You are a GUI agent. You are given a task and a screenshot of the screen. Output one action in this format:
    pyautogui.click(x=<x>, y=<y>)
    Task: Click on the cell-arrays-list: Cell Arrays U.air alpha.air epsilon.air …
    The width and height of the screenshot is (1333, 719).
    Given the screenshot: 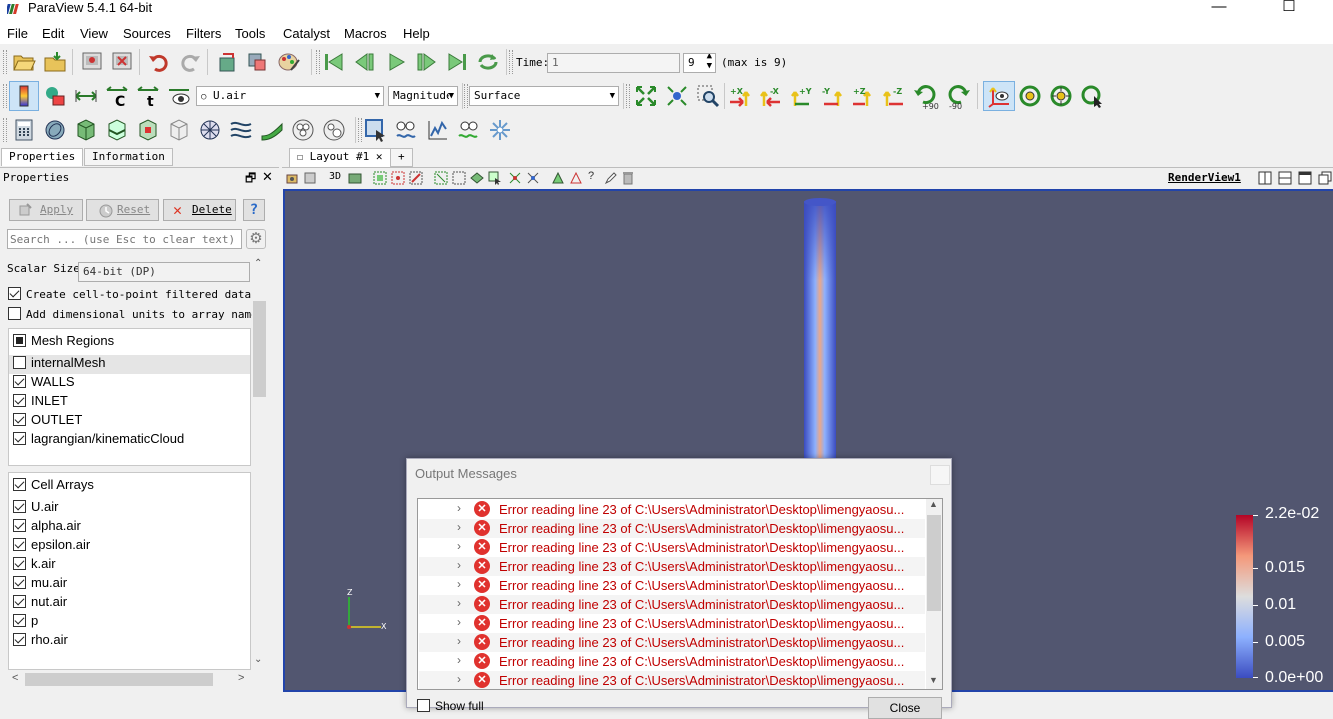 What is the action you would take?
    pyautogui.click(x=129, y=571)
    